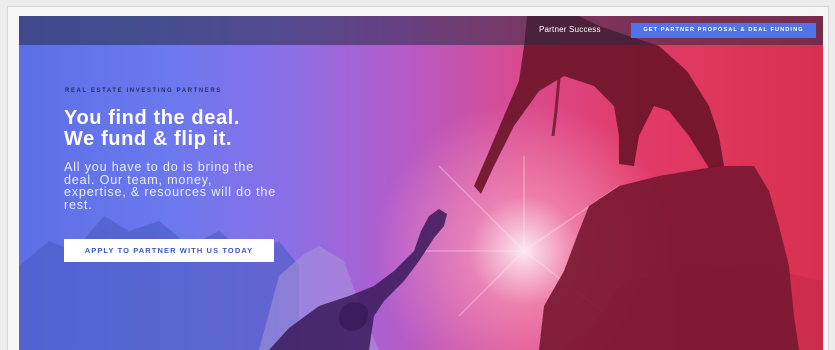  Describe the element at coordinates (169, 250) in the screenshot. I see `apply-to-partner-button: APPLY TO PARTNER WITH US TODAY` at that location.